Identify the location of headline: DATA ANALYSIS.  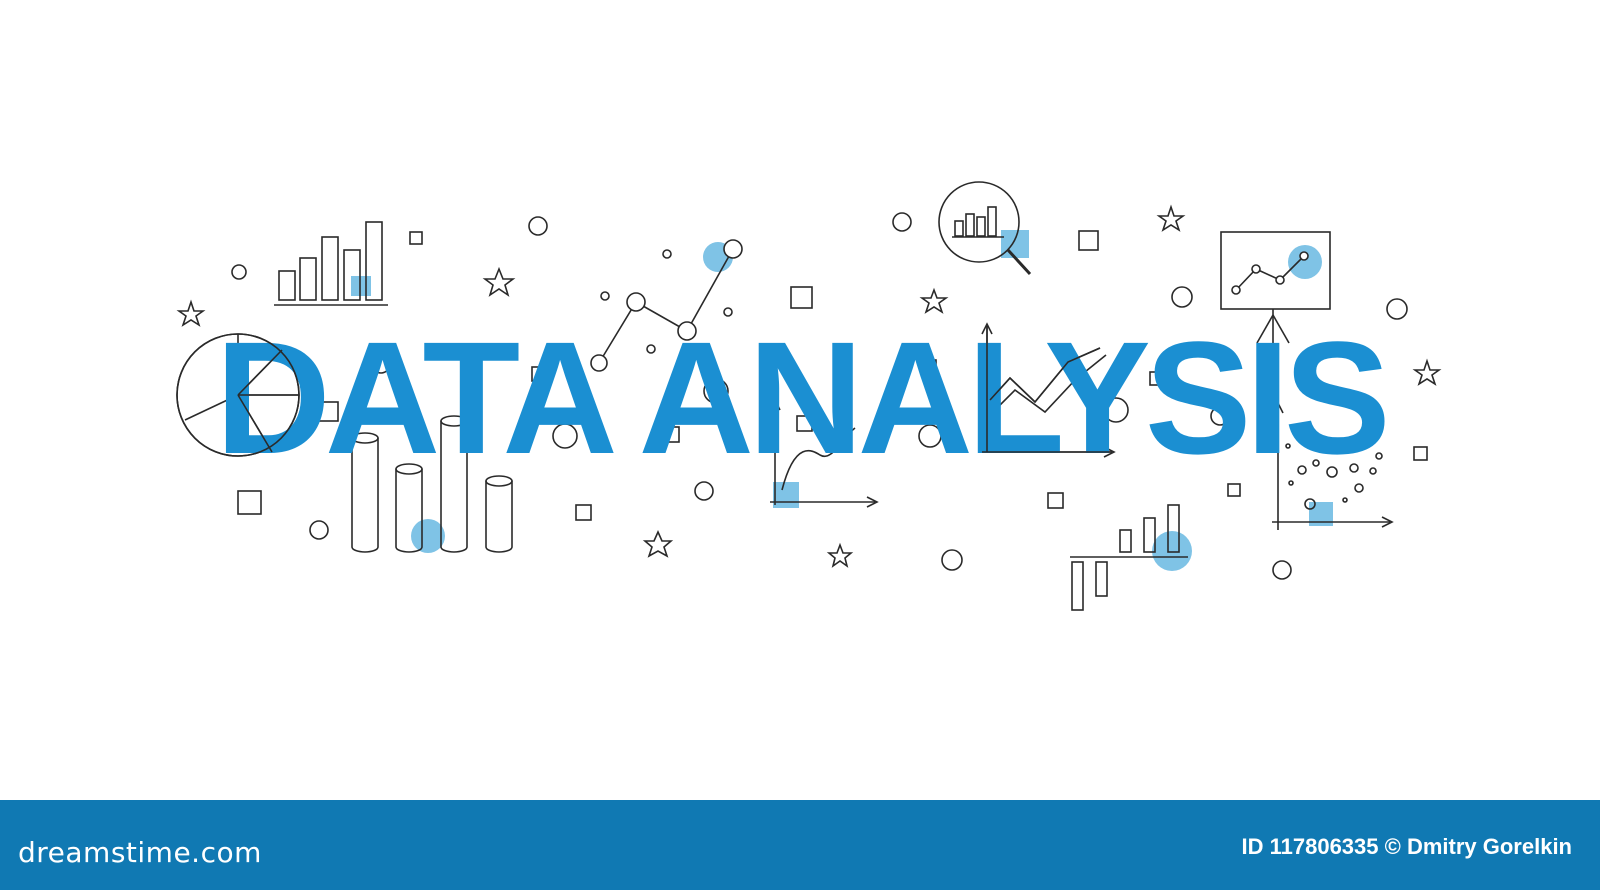
(803, 397).